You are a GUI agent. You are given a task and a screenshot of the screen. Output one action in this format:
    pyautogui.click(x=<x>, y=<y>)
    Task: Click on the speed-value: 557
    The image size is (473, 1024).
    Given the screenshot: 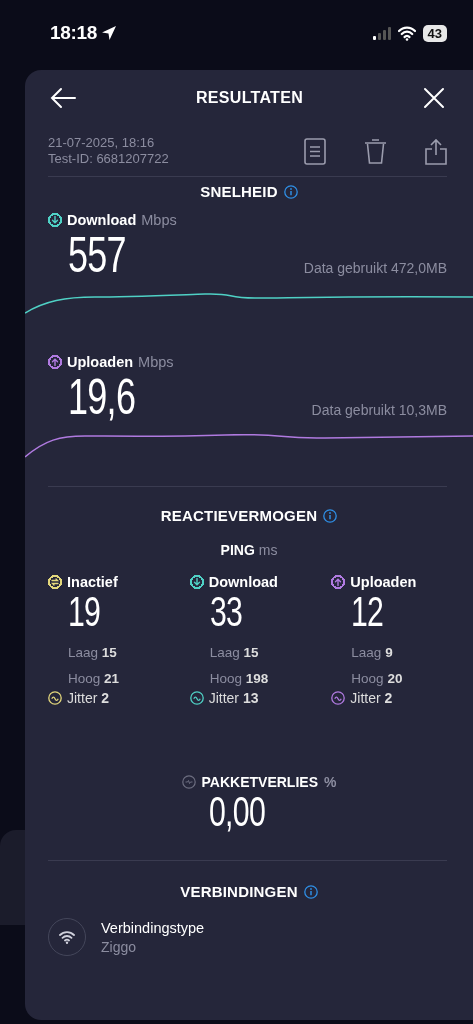 What is the action you would take?
    pyautogui.click(x=97, y=255)
    